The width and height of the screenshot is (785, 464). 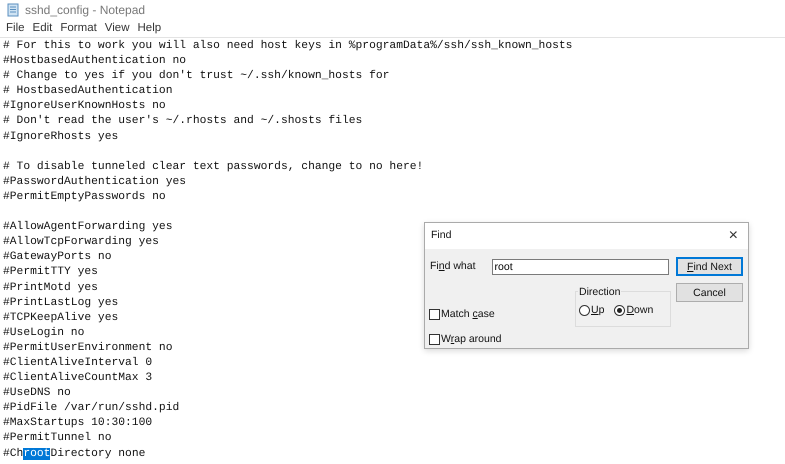 What do you see at coordinates (15, 29) in the screenshot?
I see `menu-item: File` at bounding box center [15, 29].